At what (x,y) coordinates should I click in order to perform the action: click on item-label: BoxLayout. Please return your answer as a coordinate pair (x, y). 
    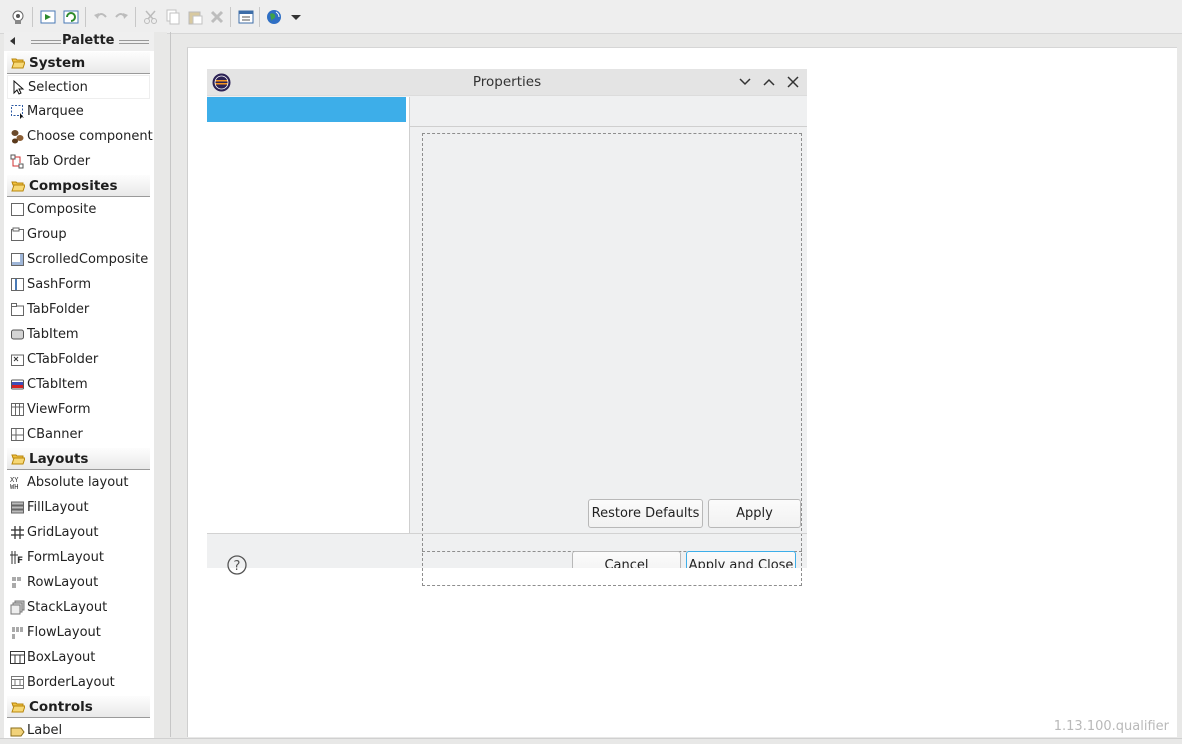
    Looking at the image, I should click on (61, 657).